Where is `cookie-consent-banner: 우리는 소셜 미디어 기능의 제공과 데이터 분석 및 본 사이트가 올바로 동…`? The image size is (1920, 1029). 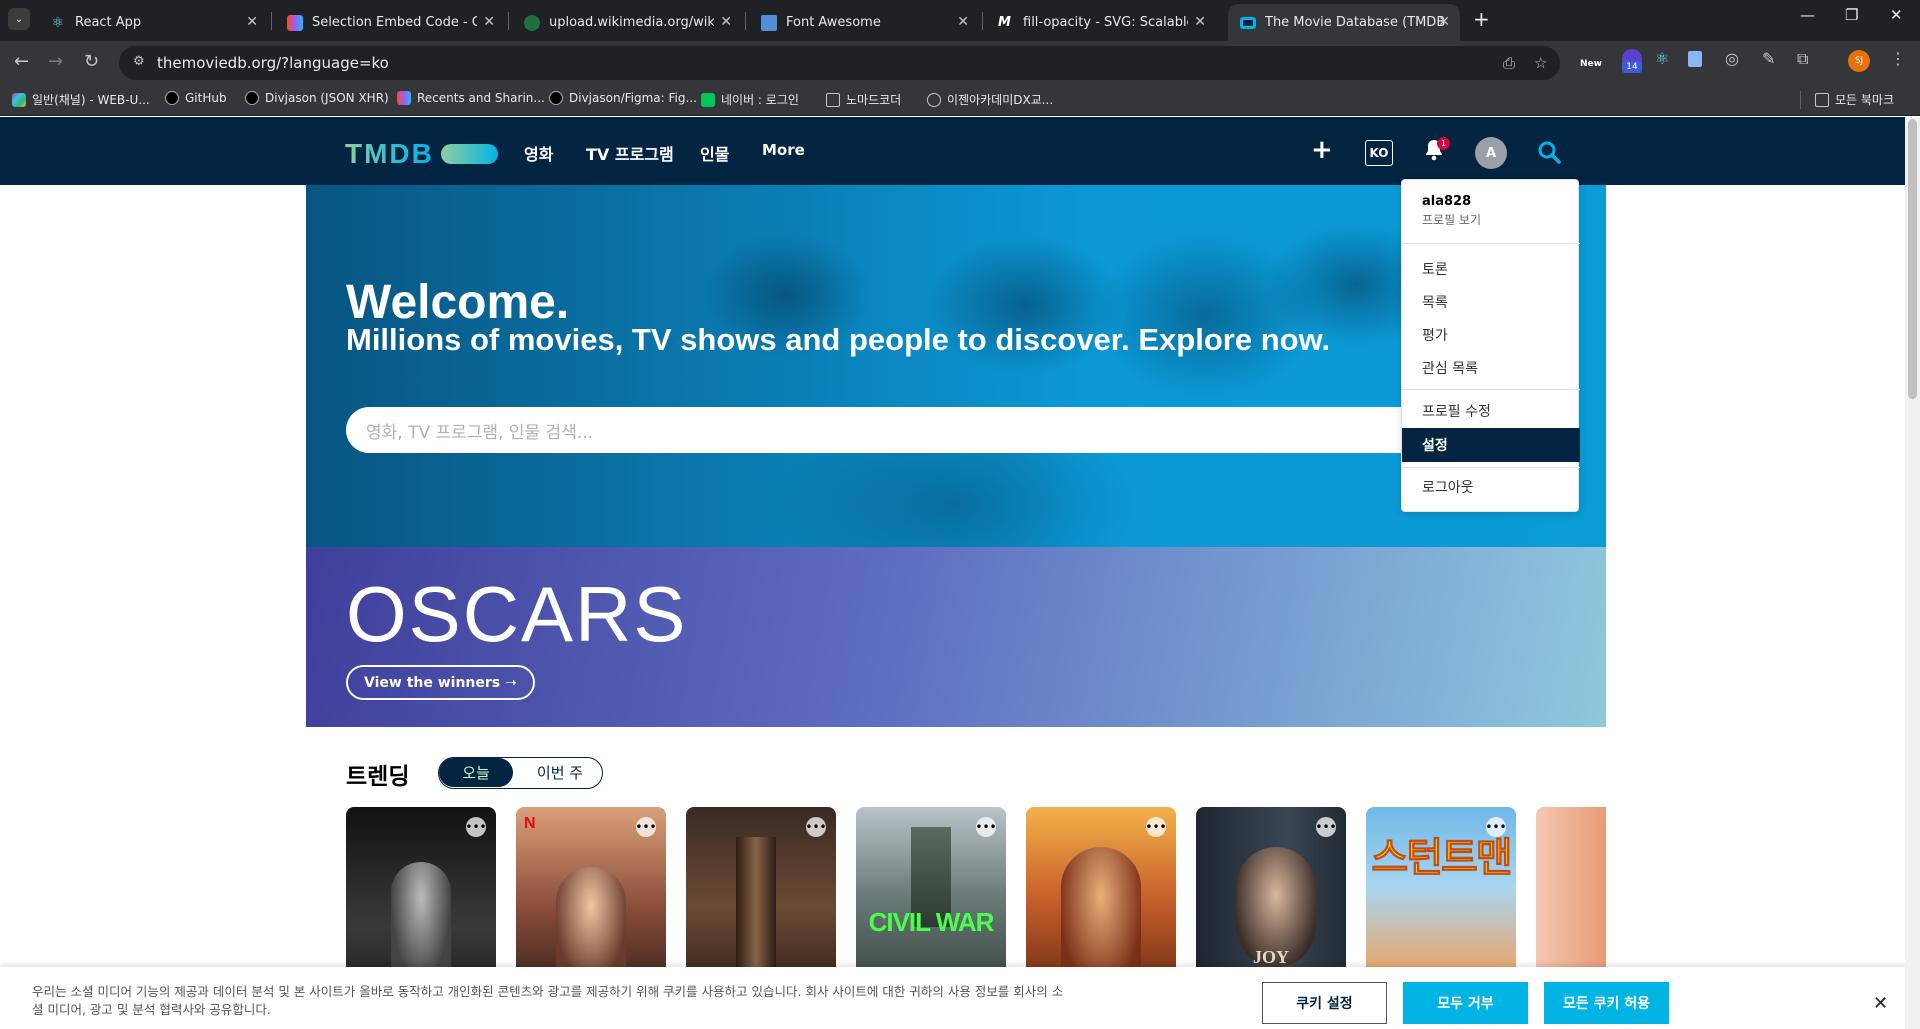
cookie-consent-banner: 우리는 소셜 미디어 기능의 제공과 데이터 분석 및 본 사이트가 올바로 동… is located at coordinates (960, 998).